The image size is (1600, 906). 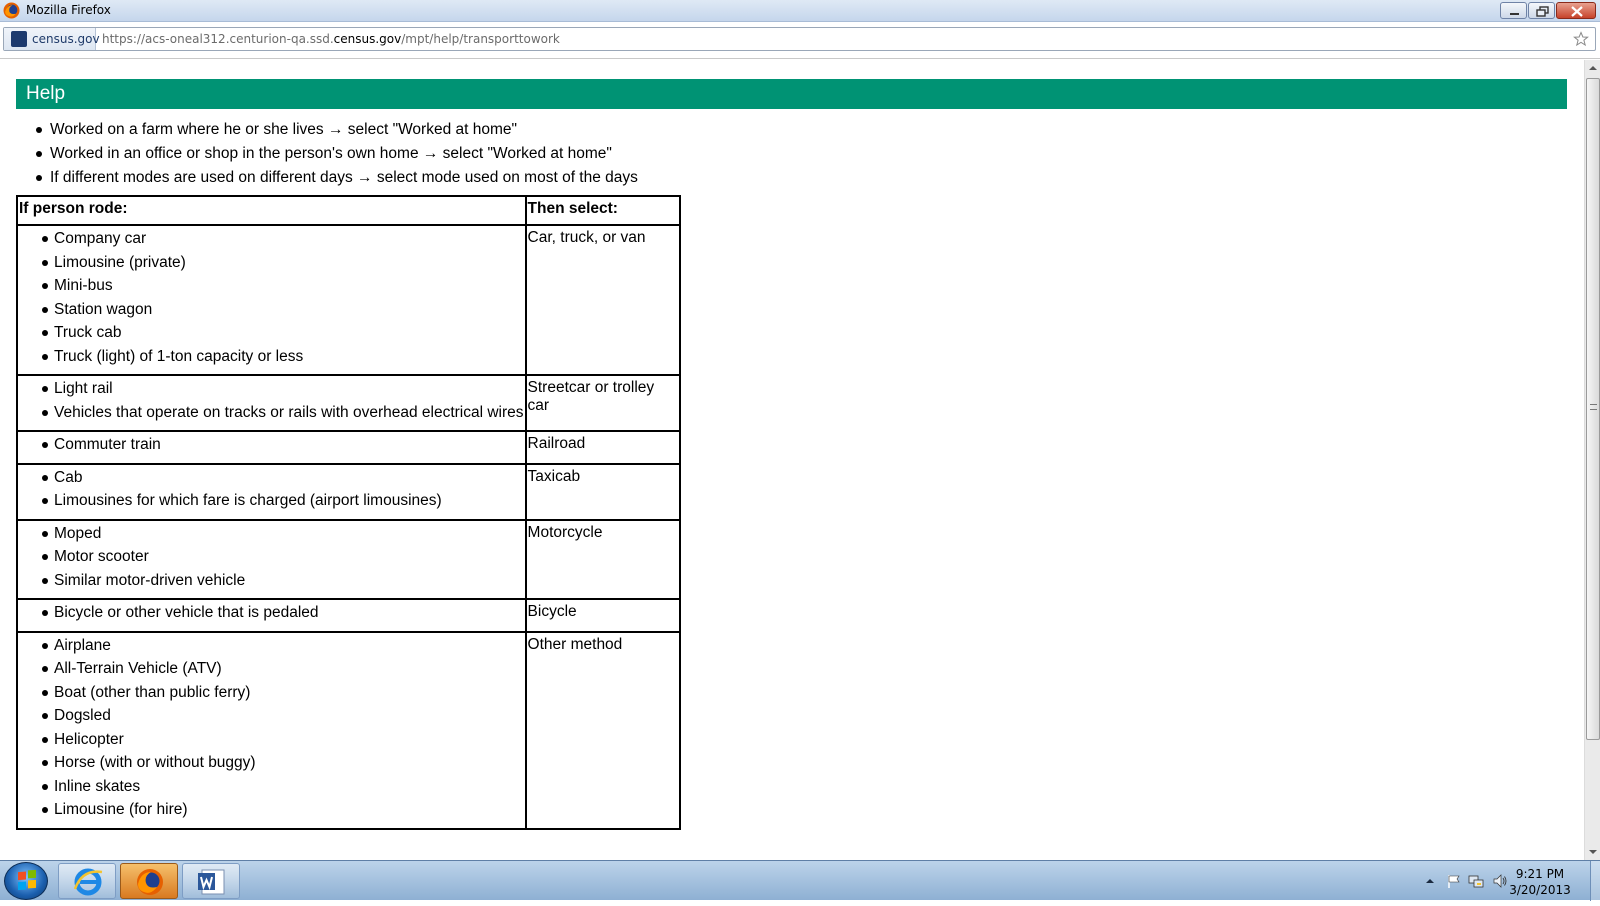 What do you see at coordinates (800, 880) in the screenshot?
I see `windows-taskbar: 9:21 PM 3/20/2013` at bounding box center [800, 880].